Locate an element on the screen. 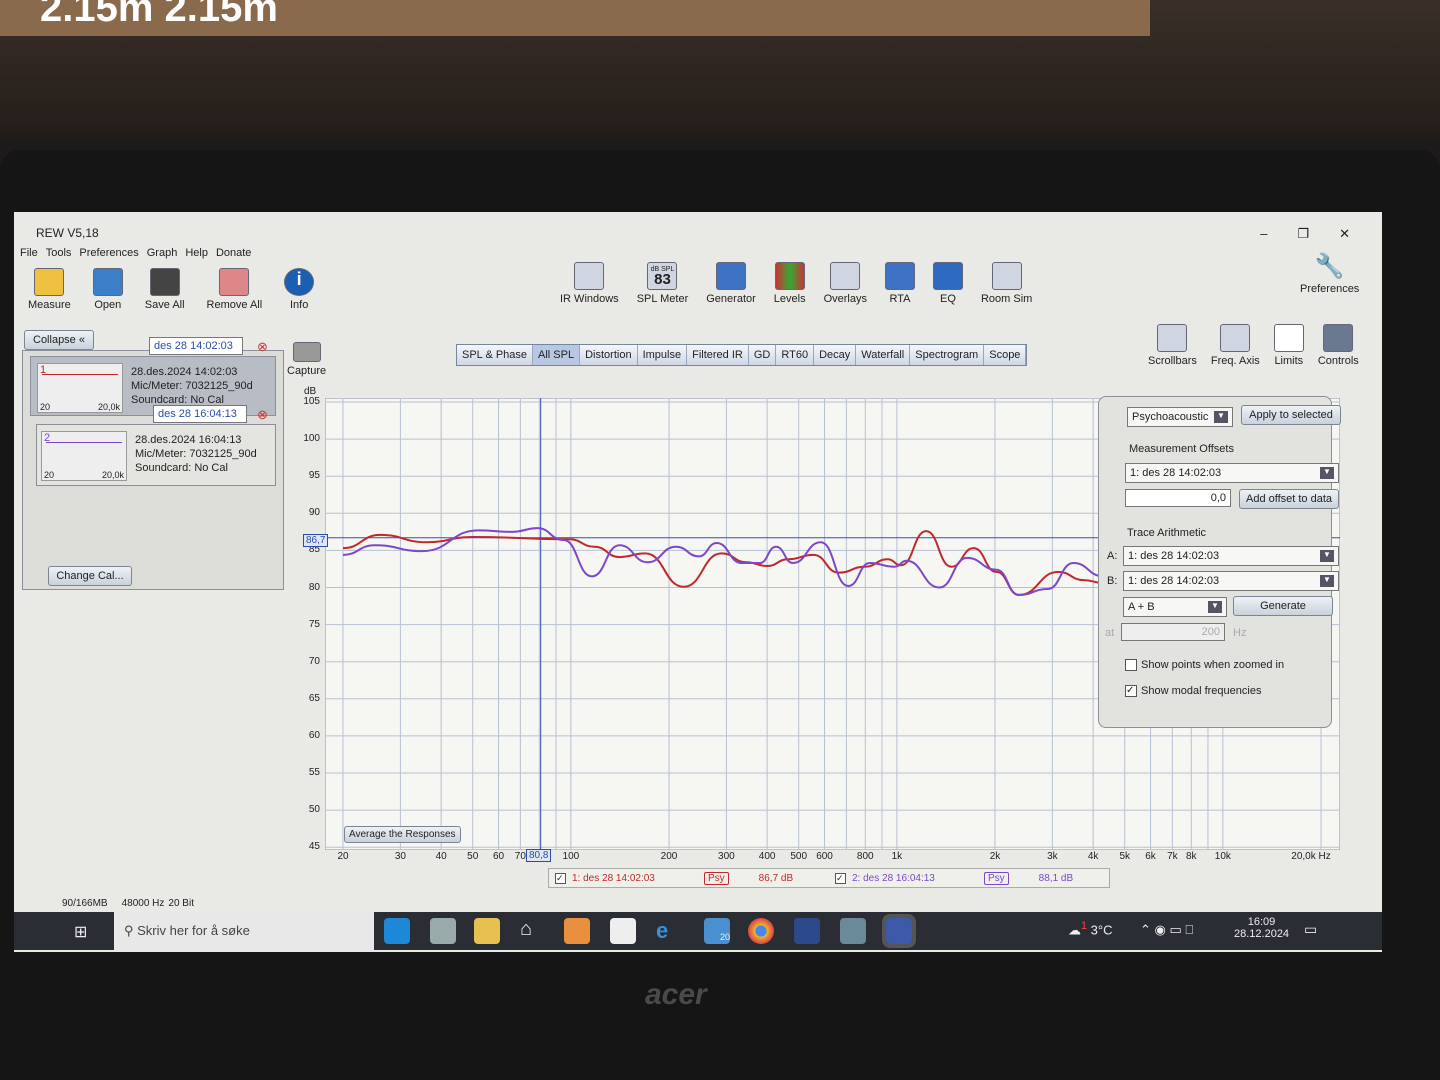 Image resolution: width=1440 pixels, height=1080 pixels. preferences-button: 🔧 Preferences is located at coordinates (1329, 273).